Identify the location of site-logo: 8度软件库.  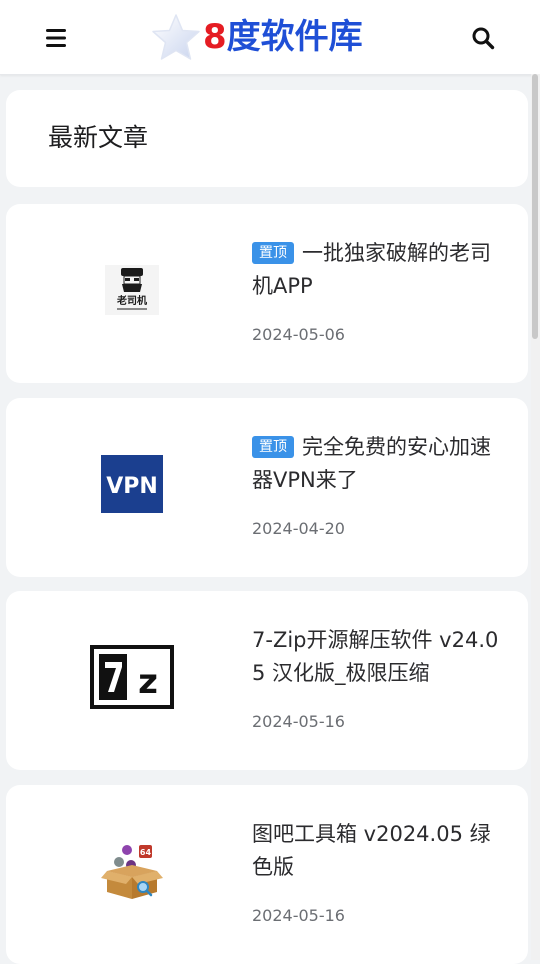
(268, 37).